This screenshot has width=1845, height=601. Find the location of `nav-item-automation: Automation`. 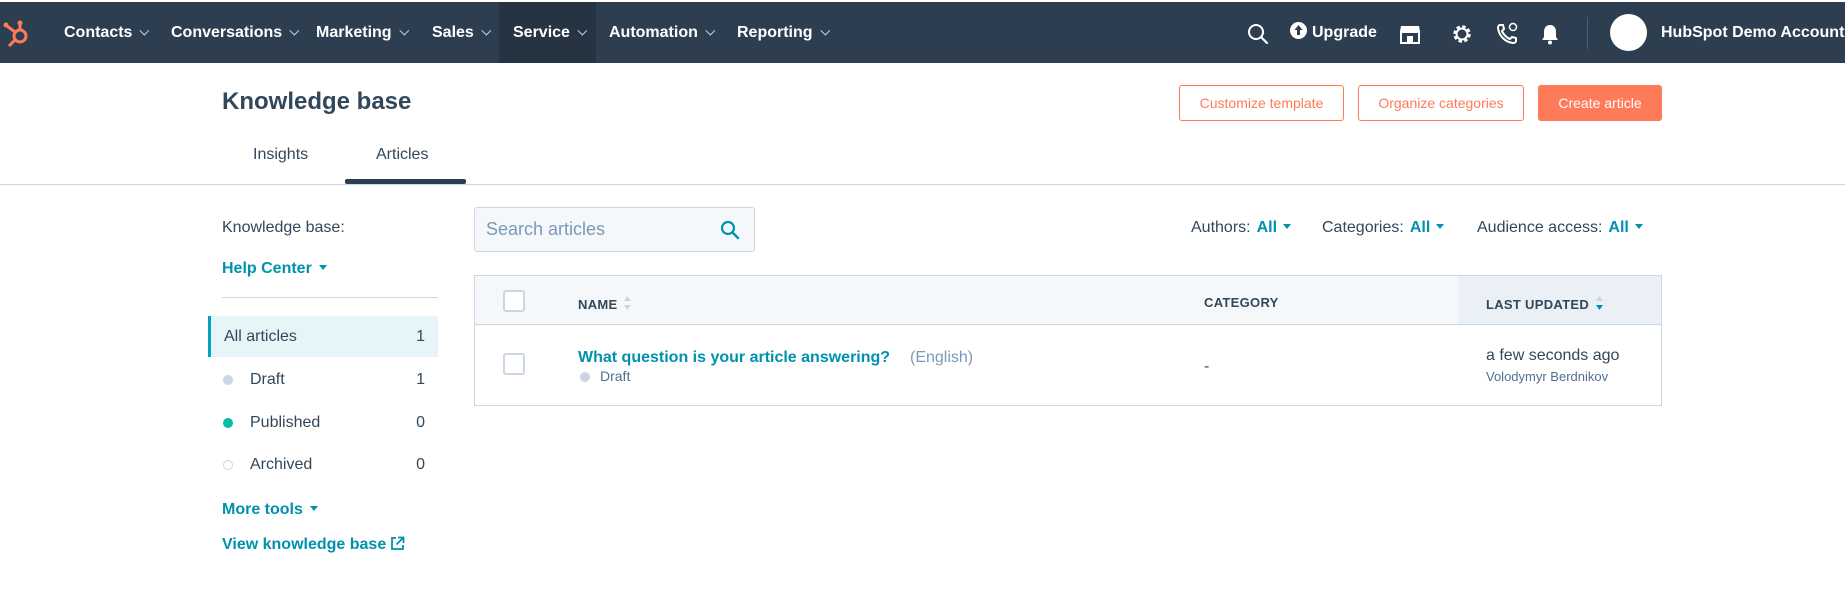

nav-item-automation: Automation is located at coordinates (662, 32).